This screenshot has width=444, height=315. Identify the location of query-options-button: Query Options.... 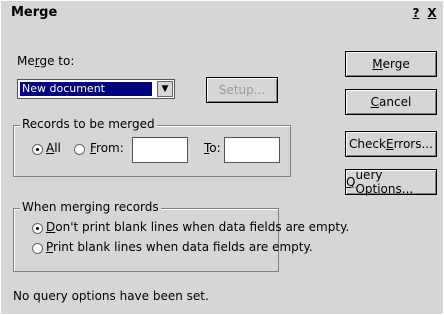
(391, 182).